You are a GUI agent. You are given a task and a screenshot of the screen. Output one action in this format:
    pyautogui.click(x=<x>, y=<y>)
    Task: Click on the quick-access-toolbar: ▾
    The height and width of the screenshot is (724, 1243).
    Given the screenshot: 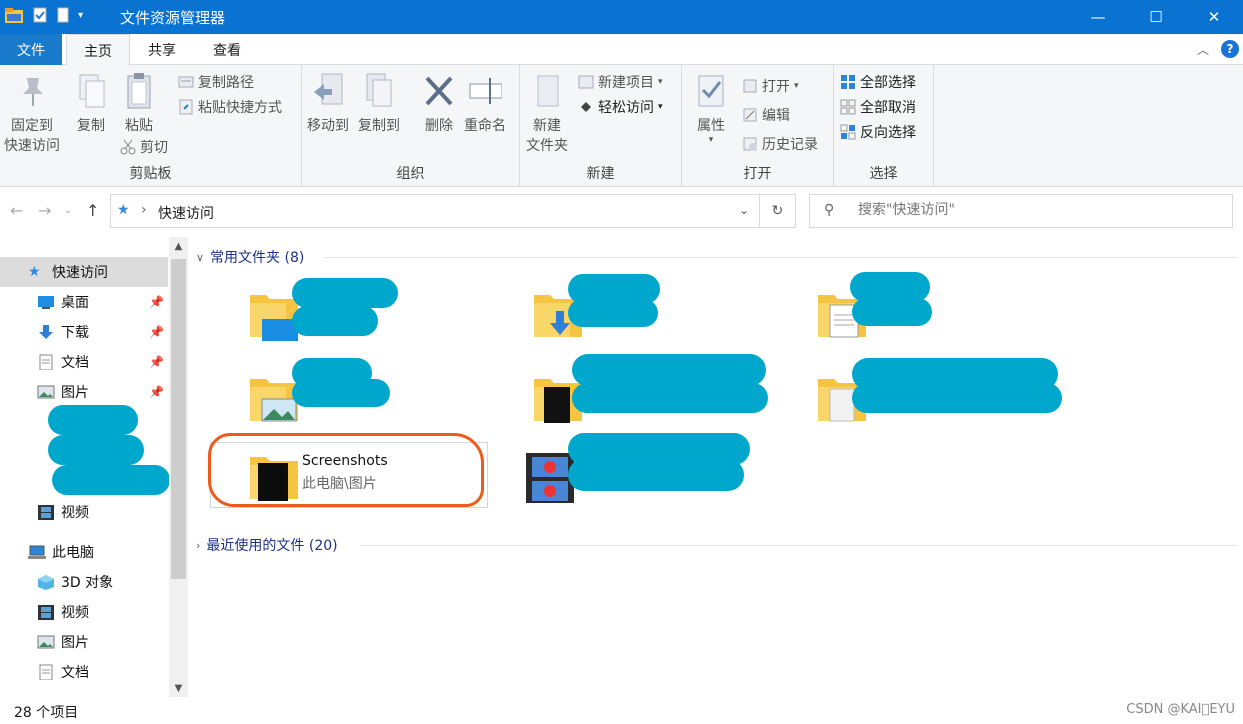 What is the action you would take?
    pyautogui.click(x=43, y=15)
    